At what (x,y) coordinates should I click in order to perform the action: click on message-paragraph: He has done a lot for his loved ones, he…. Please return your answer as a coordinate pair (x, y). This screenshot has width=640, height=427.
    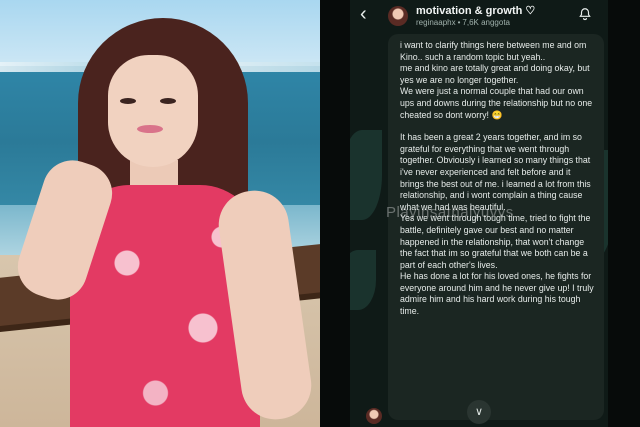
    Looking at the image, I should click on (497, 294).